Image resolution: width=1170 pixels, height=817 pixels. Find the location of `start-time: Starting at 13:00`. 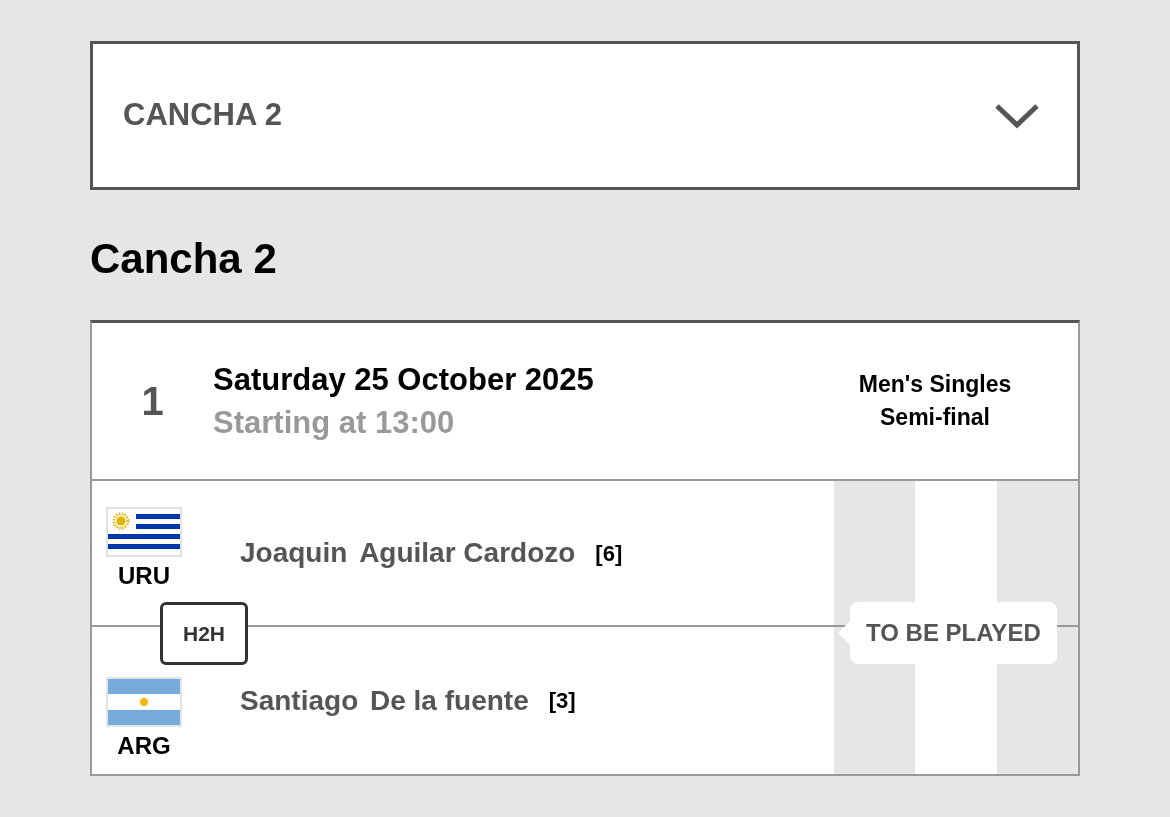

start-time: Starting at 13:00 is located at coordinates (334, 423).